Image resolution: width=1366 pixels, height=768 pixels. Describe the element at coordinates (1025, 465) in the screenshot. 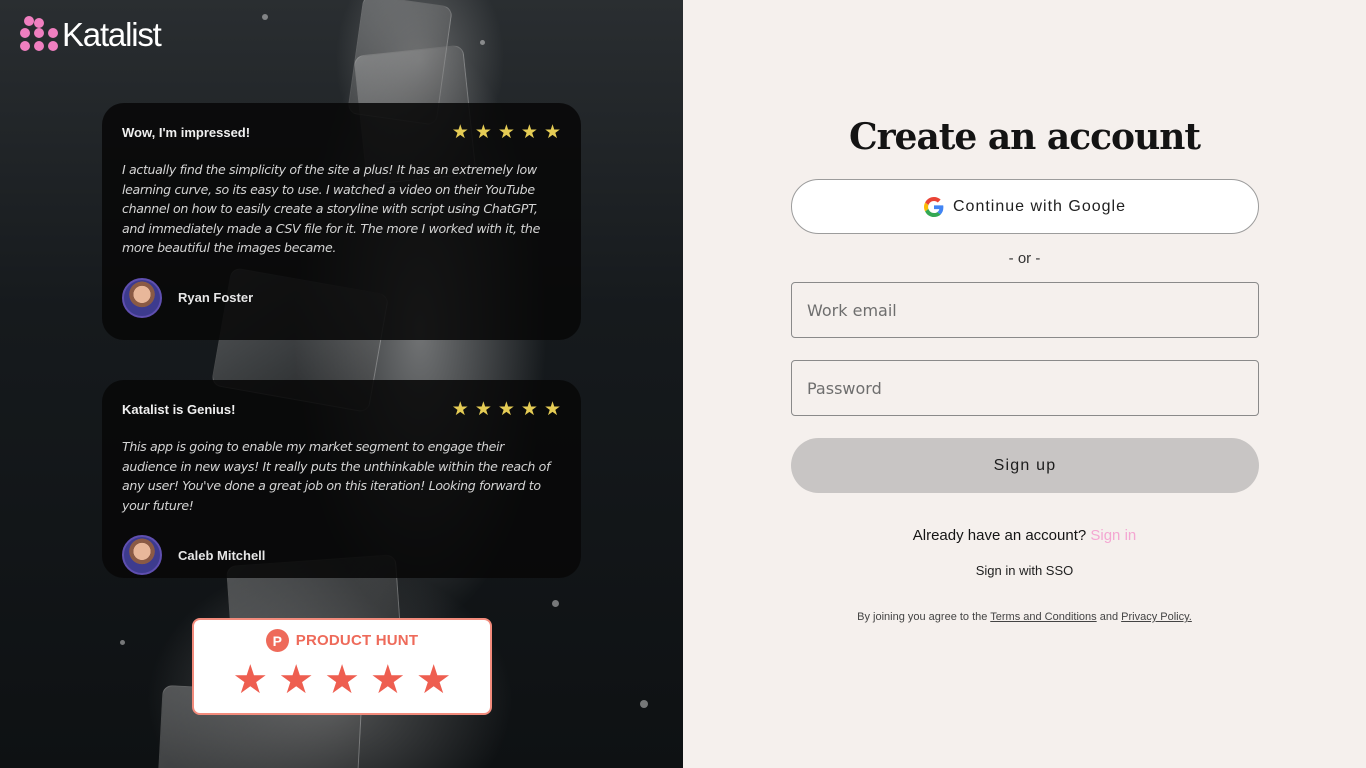

I see `sign-up-button: Sign up` at that location.